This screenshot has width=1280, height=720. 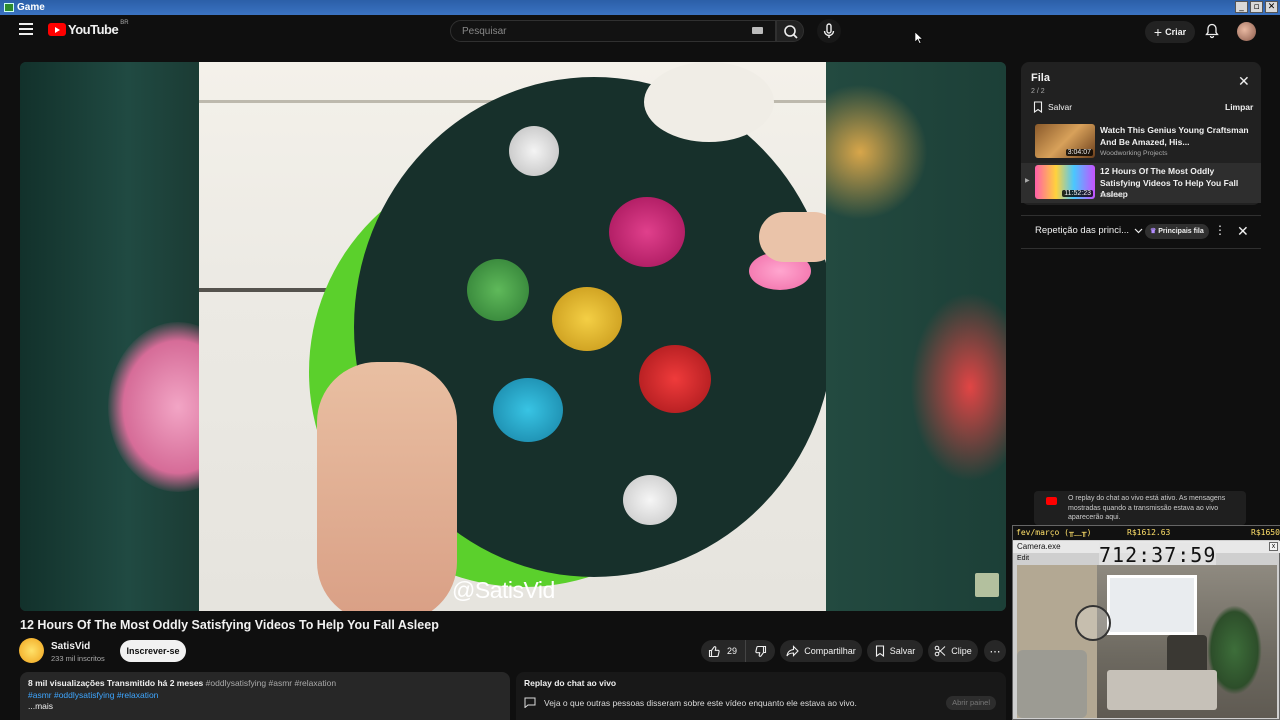 I want to click on ticker-amount: R$1612.63, so click(x=1149, y=532).